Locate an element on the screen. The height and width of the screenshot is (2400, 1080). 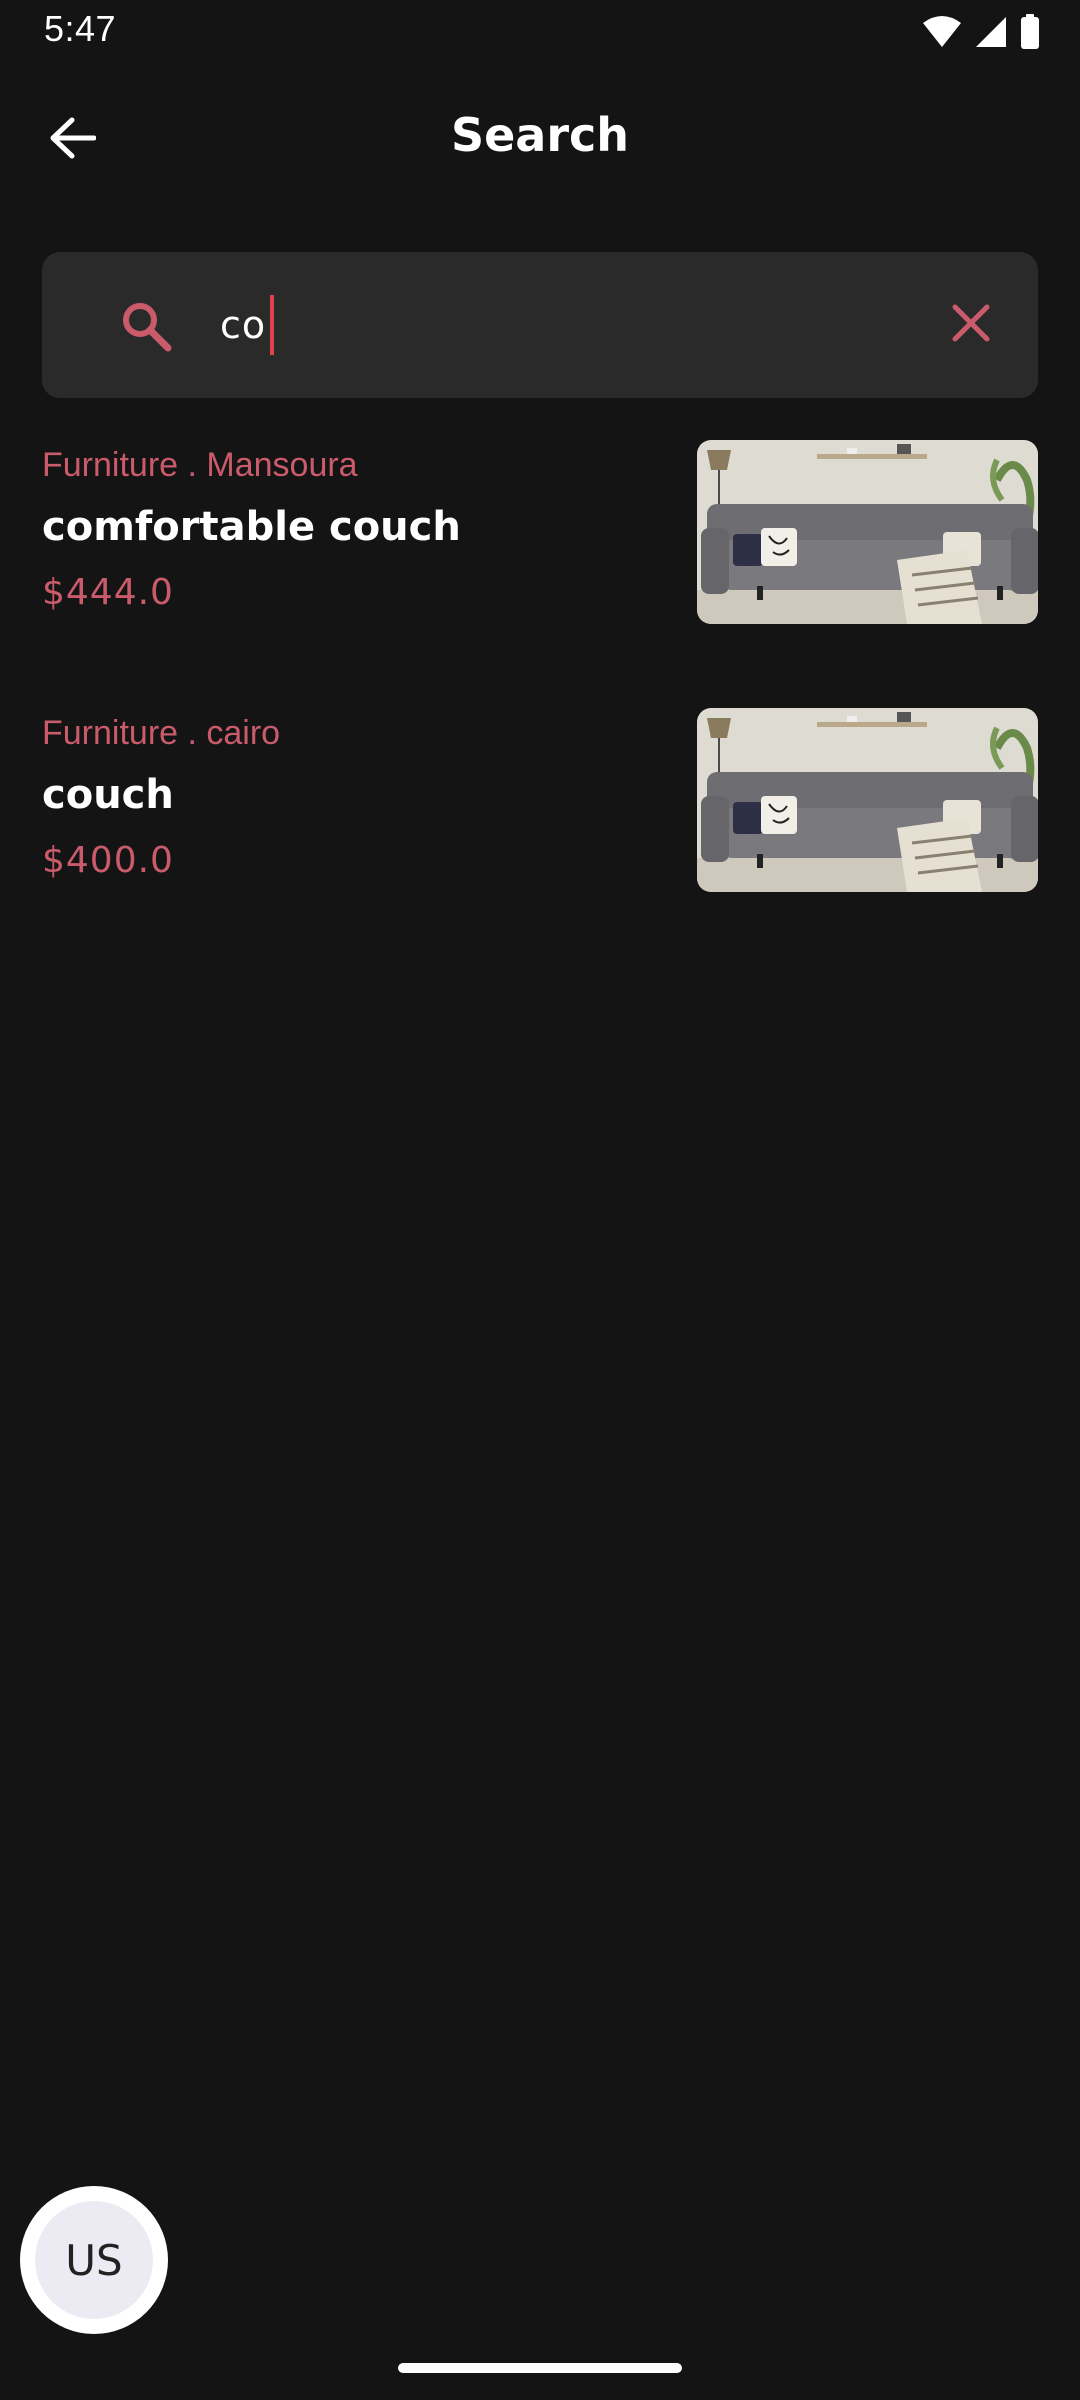
cellular-signal-icon is located at coordinates (991, 32).